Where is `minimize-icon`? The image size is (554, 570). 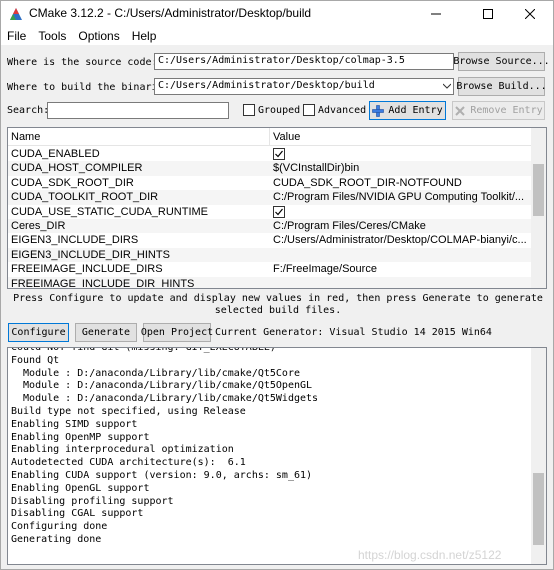
minimize-icon is located at coordinates (436, 14).